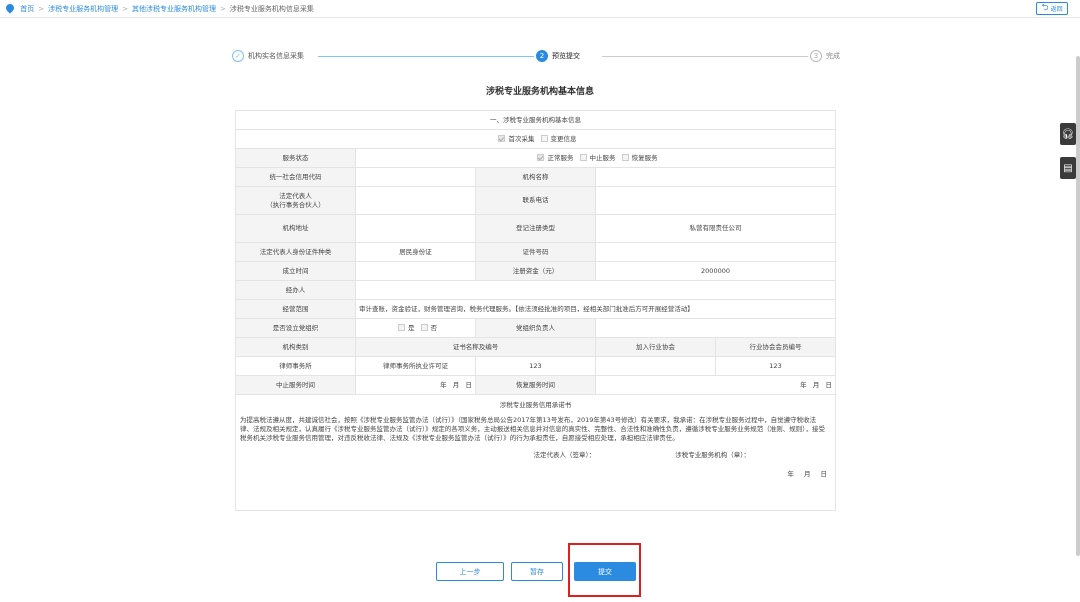 This screenshot has width=1080, height=602. I want to click on step-2: 2 预览提交, so click(558, 56).